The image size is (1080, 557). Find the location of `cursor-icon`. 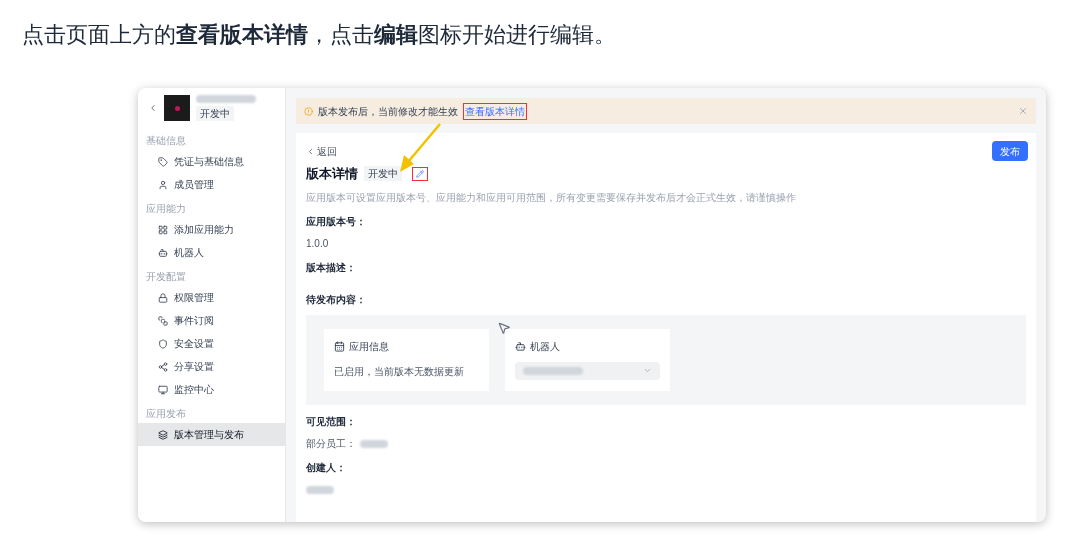

cursor-icon is located at coordinates (504, 328).